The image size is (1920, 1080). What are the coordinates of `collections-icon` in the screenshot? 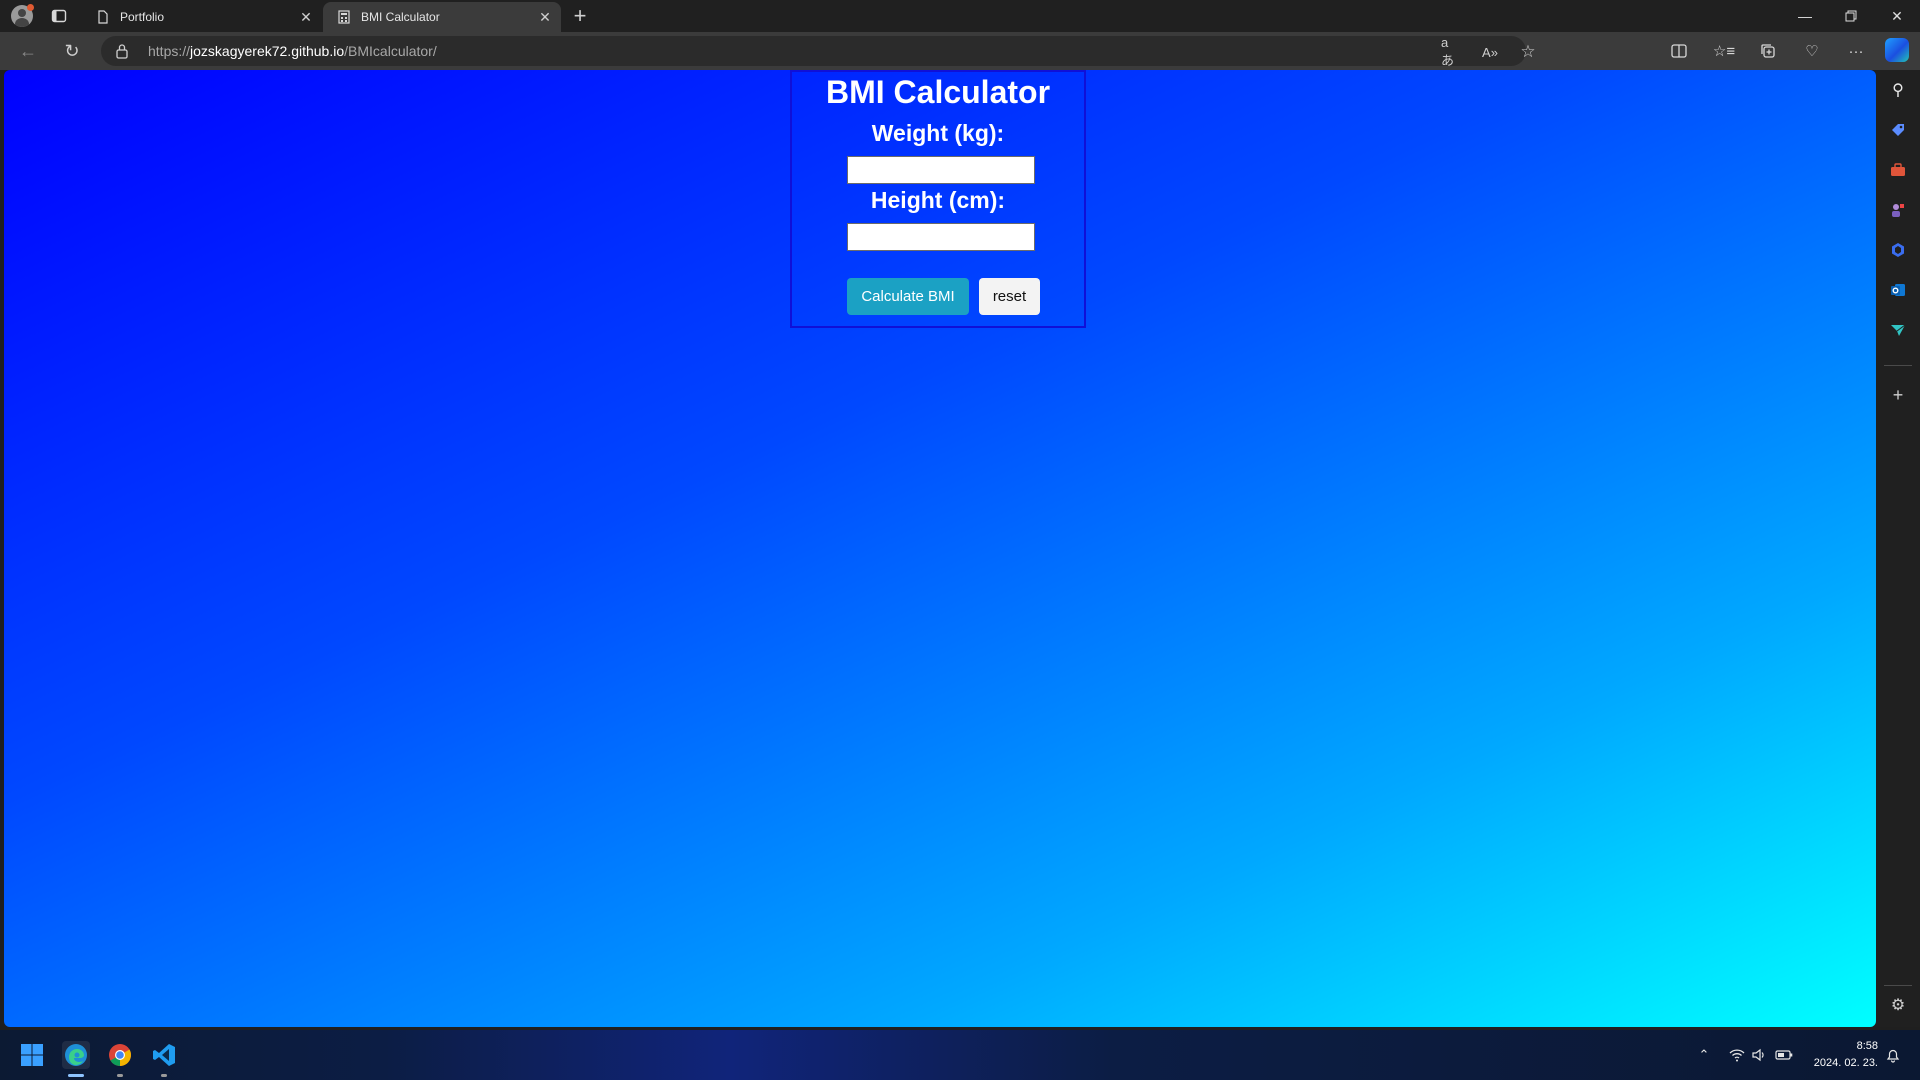 It's located at (1768, 51).